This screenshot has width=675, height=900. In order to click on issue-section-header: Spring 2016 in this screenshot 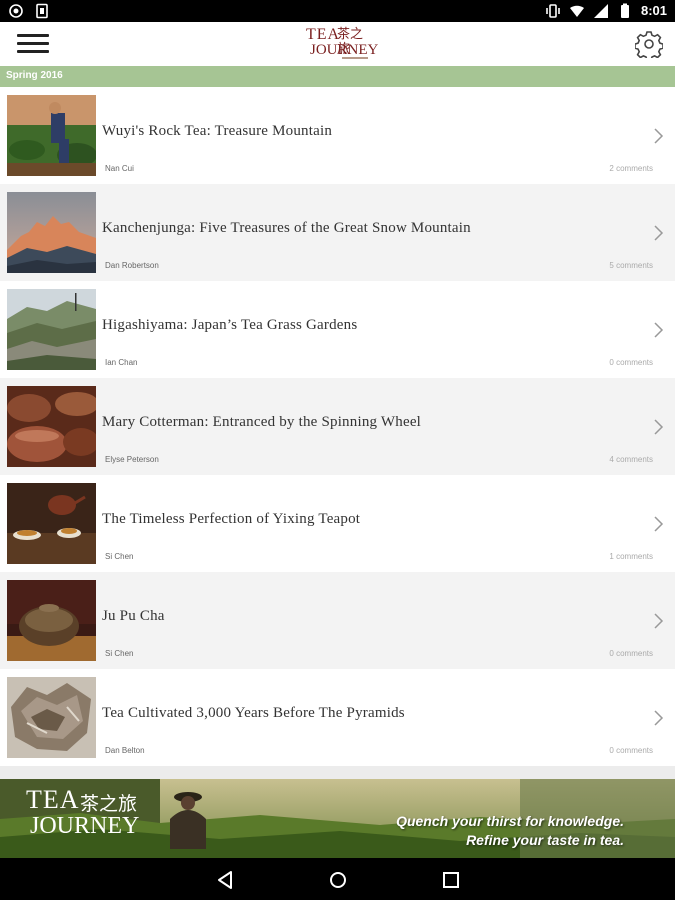, I will do `click(337, 76)`.